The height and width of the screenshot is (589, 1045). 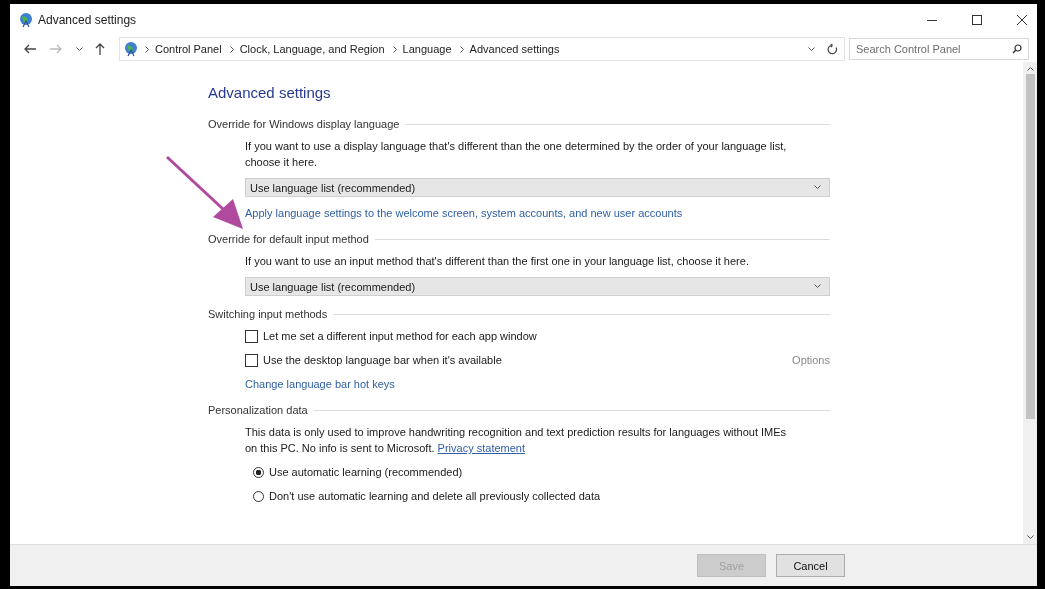 What do you see at coordinates (400, 336) in the screenshot?
I see `checkbox-label: Let me set a different input method for each app window` at bounding box center [400, 336].